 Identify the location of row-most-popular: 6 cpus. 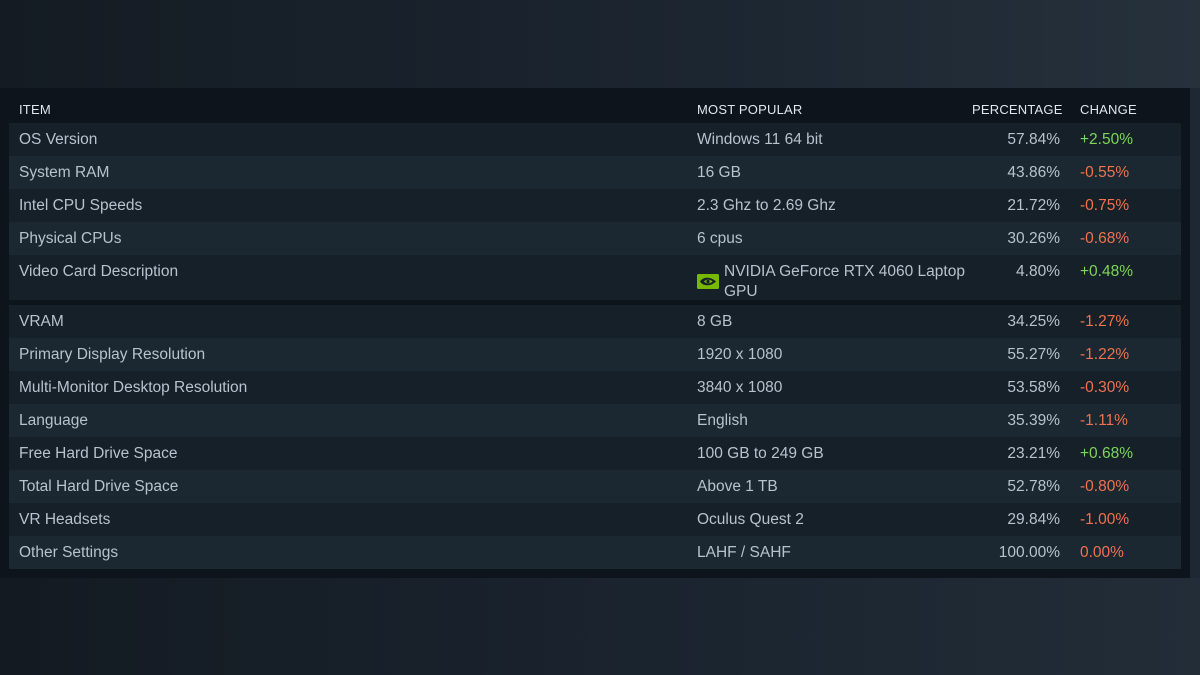
(720, 238).